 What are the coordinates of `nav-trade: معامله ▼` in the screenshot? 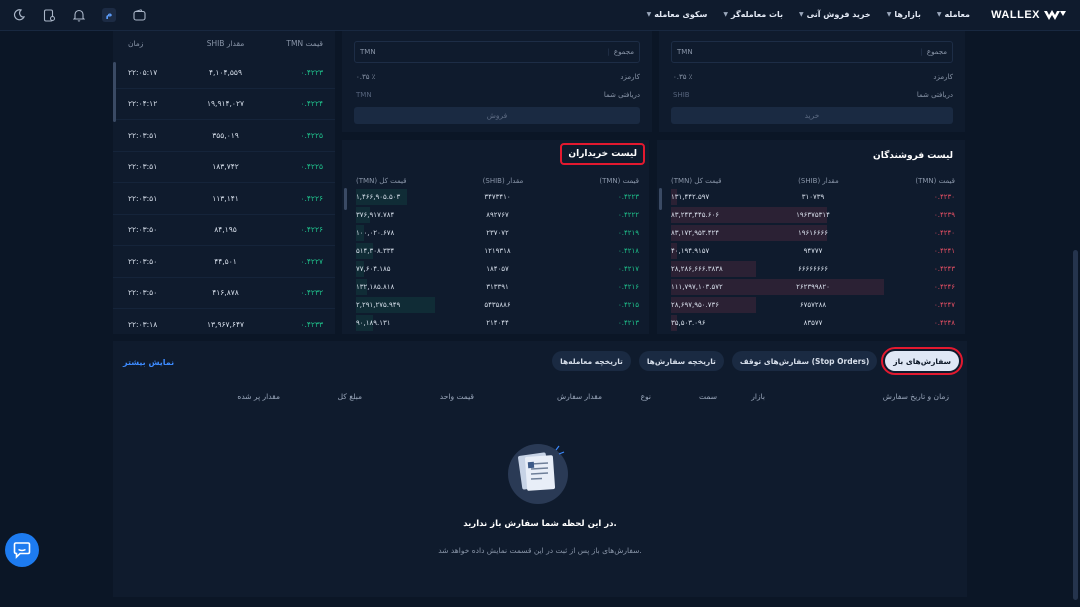 It's located at (953, 14).